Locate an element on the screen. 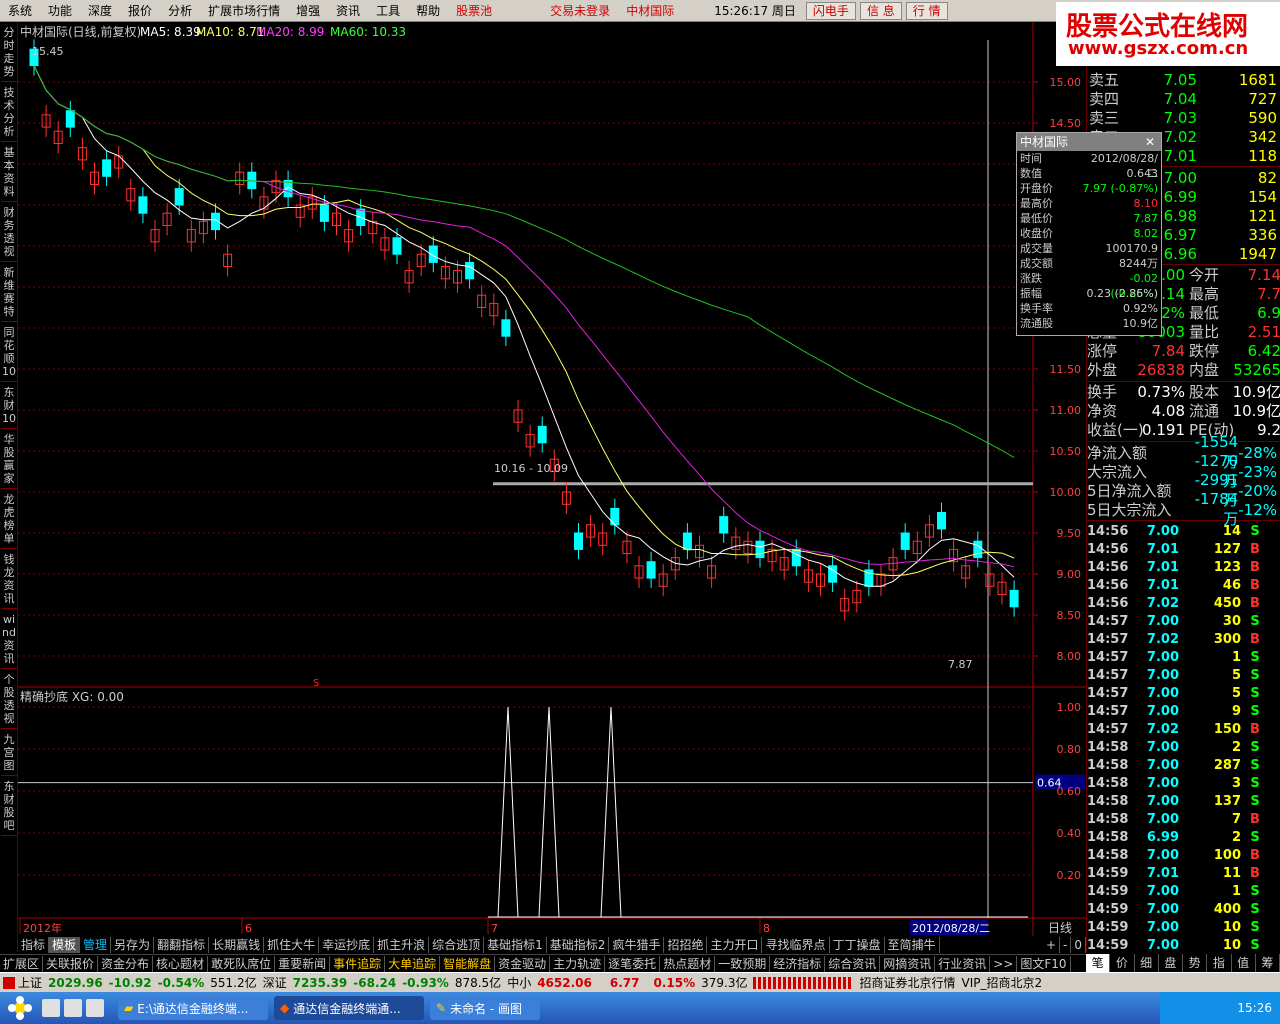  extension-tab: 图文F10 is located at coordinates (1044, 963).